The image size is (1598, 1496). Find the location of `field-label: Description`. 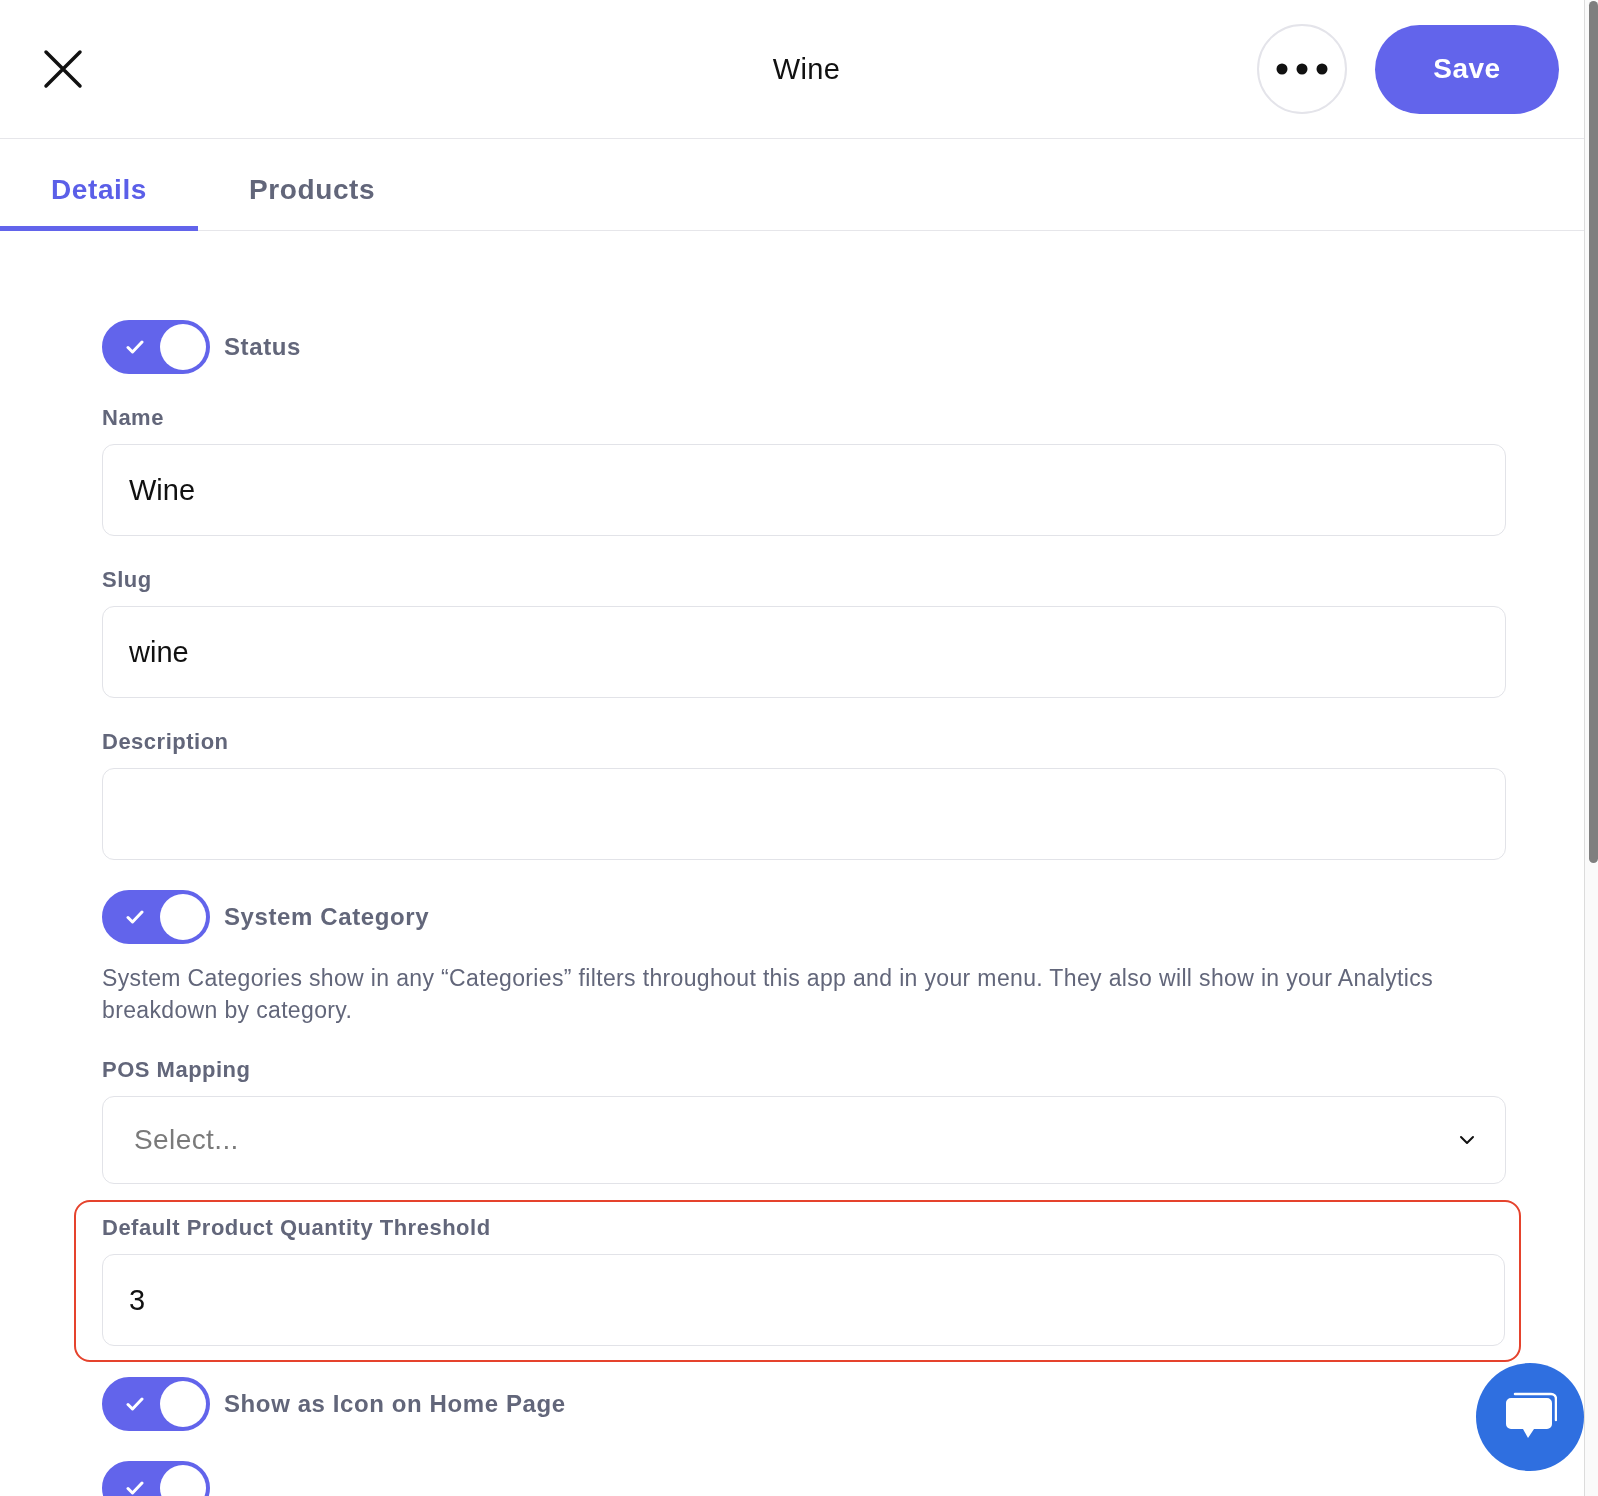

field-label: Description is located at coordinates (165, 742).